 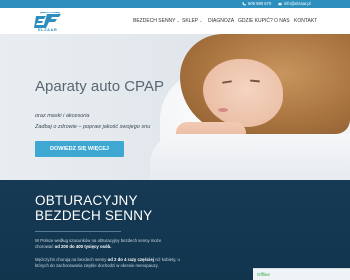 I want to click on nav-label: GDZIE KUPIĆ?, so click(x=255, y=21).